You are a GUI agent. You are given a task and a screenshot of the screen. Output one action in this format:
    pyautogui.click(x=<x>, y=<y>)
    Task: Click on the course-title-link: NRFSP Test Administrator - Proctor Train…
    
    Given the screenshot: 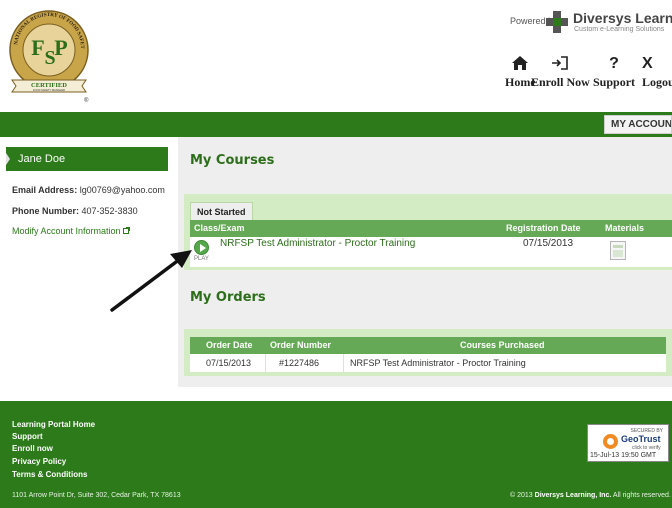 What is the action you would take?
    pyautogui.click(x=317, y=243)
    